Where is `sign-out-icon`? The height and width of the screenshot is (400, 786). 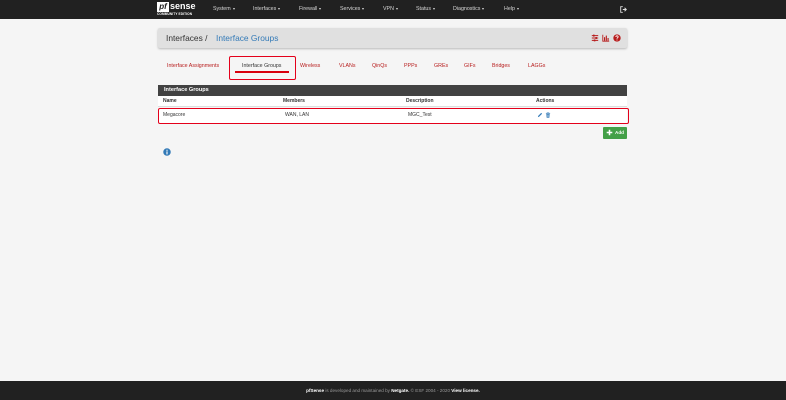
sign-out-icon is located at coordinates (623, 9).